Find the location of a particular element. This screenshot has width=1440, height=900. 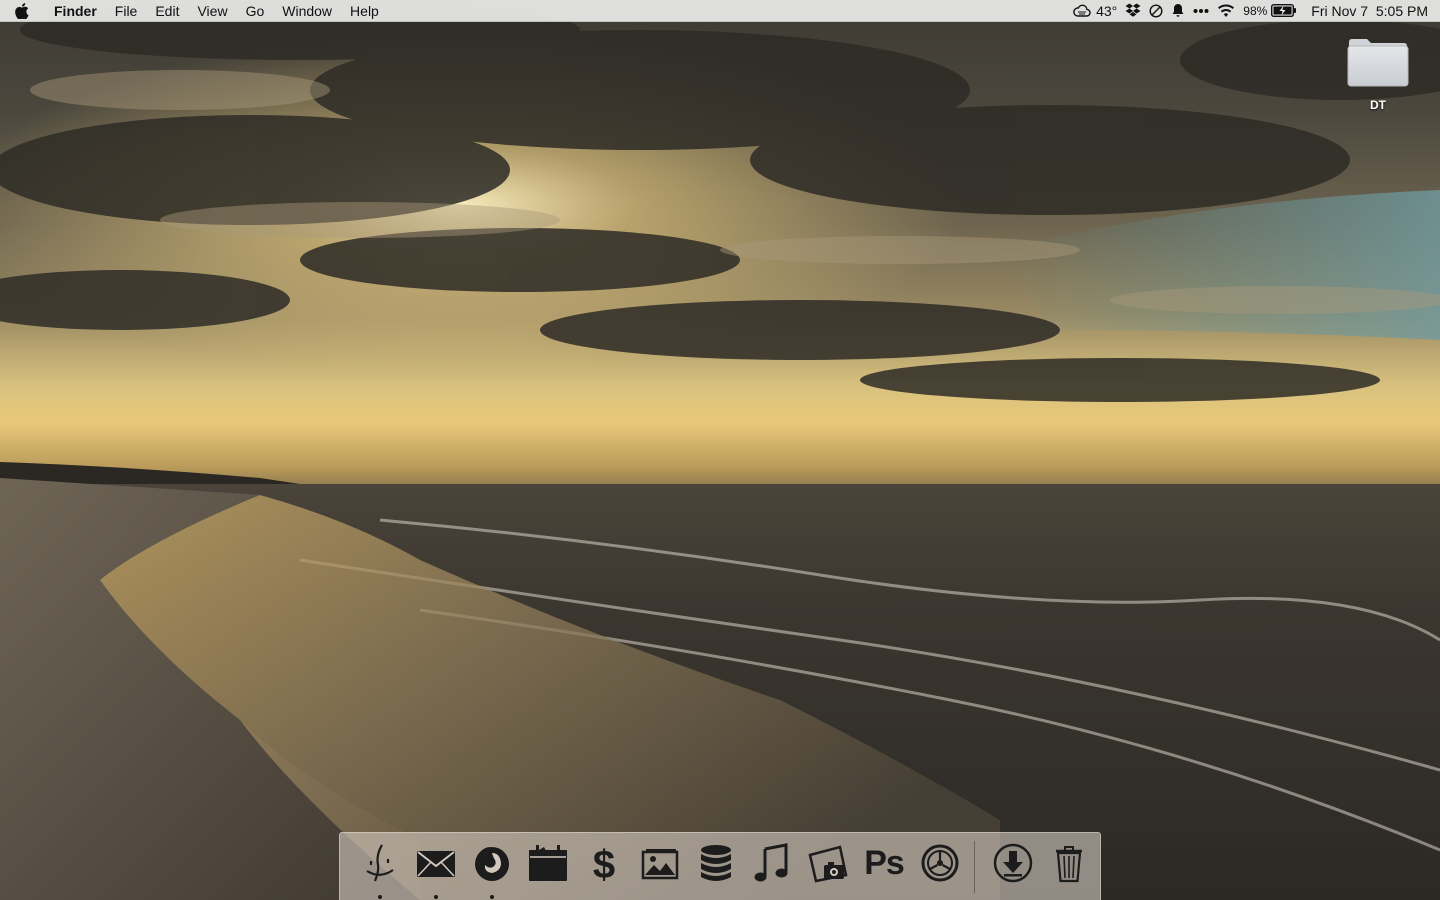

clock-text: Fri Nov 7 5:05 PM is located at coordinates (1369, 10).